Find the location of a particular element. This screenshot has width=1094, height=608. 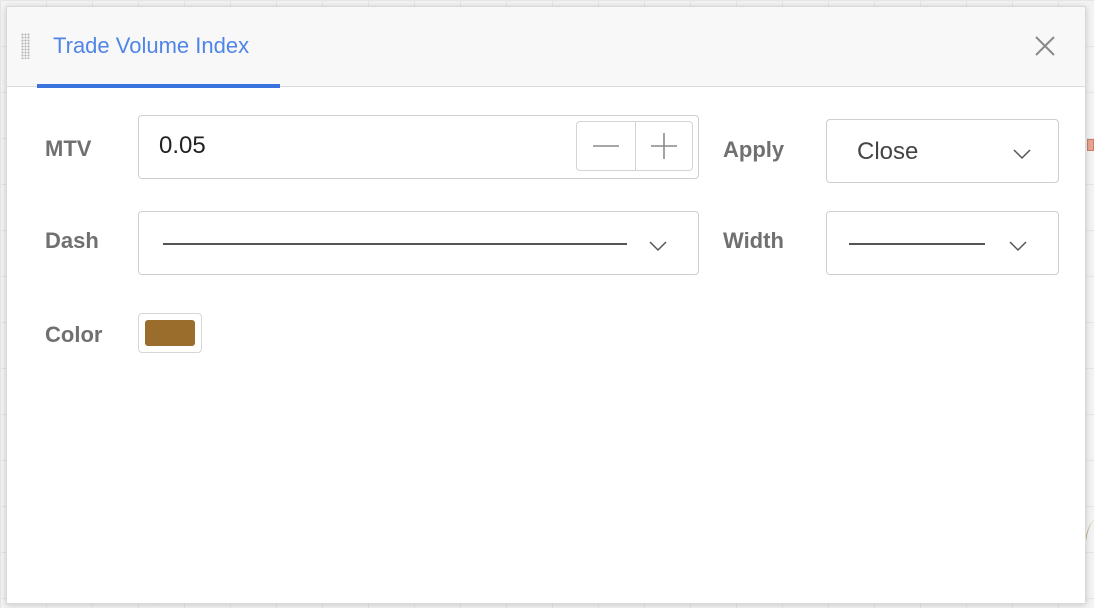

increment-button is located at coordinates (663, 146).